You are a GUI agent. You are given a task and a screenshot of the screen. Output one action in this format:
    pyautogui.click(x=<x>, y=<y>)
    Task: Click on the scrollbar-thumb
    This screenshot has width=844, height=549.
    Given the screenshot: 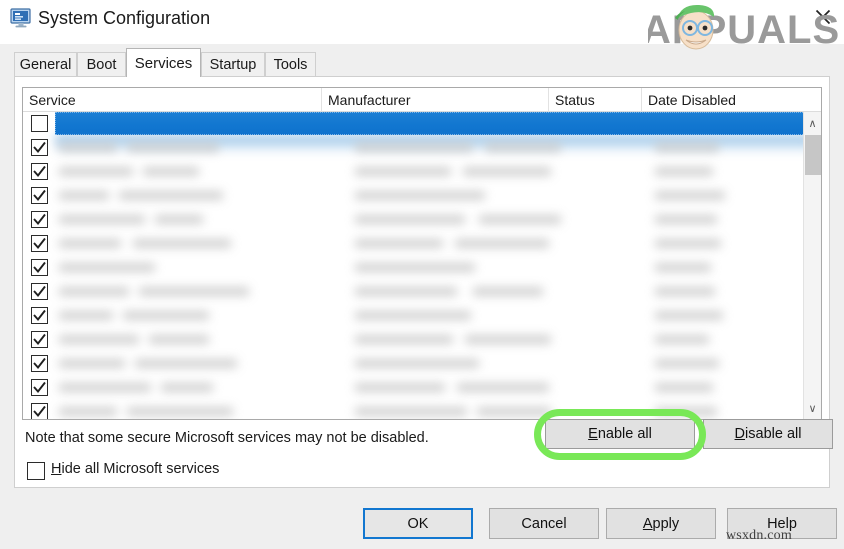 What is the action you would take?
    pyautogui.click(x=813, y=155)
    